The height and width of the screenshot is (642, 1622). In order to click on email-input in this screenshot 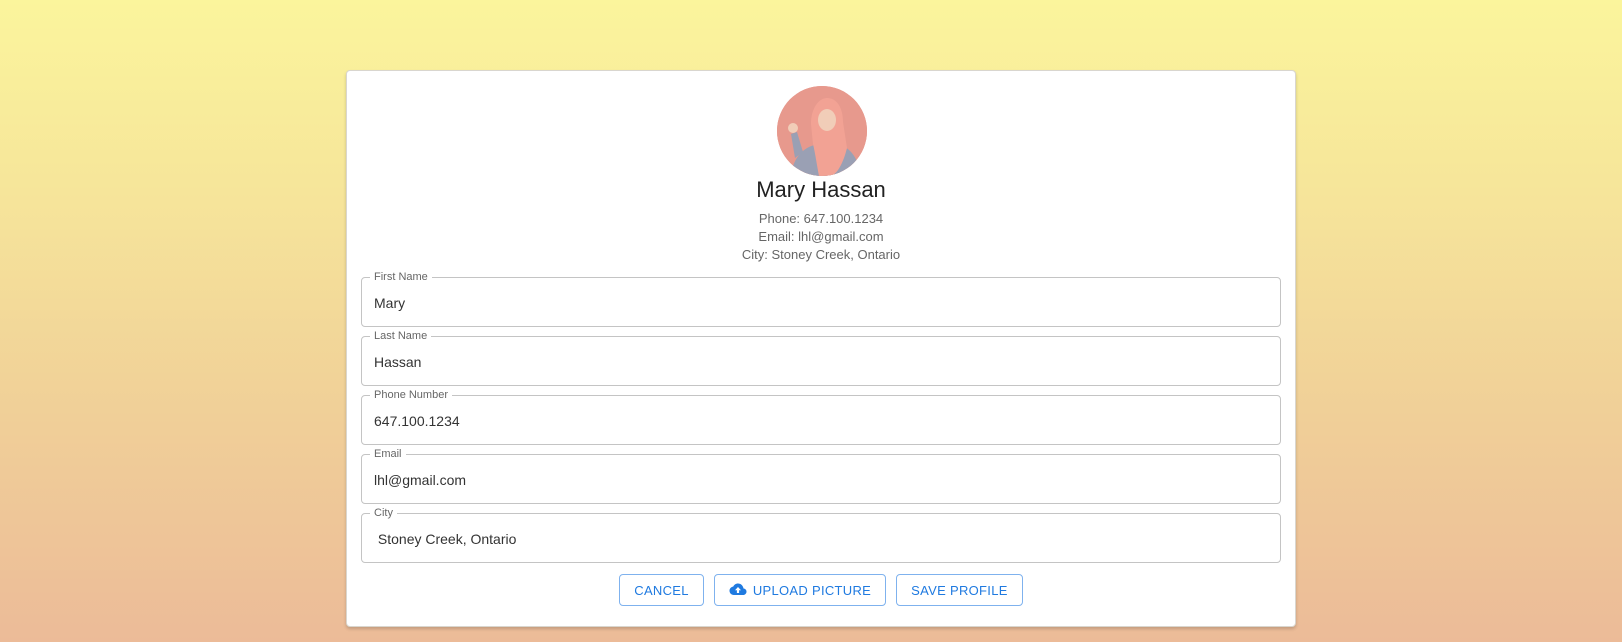, I will do `click(819, 480)`.